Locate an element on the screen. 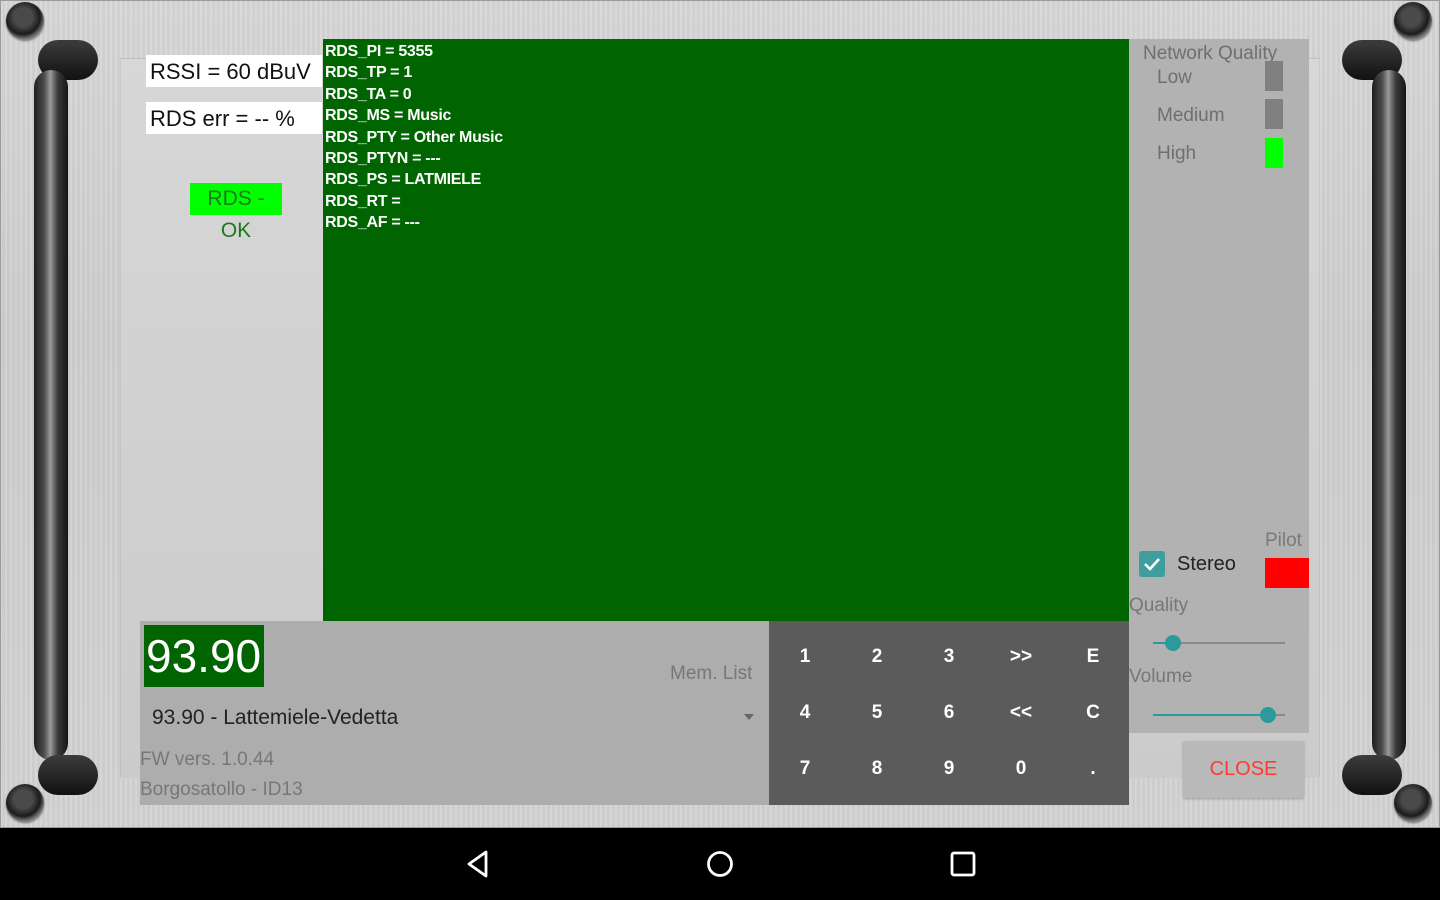 The width and height of the screenshot is (1440, 900). keypad-key: >> is located at coordinates (1021, 657).